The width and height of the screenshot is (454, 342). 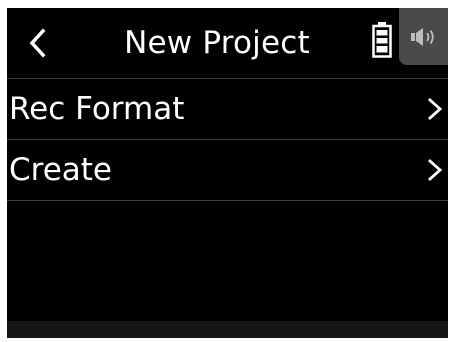 I want to click on speaker-icon, so click(x=422, y=36).